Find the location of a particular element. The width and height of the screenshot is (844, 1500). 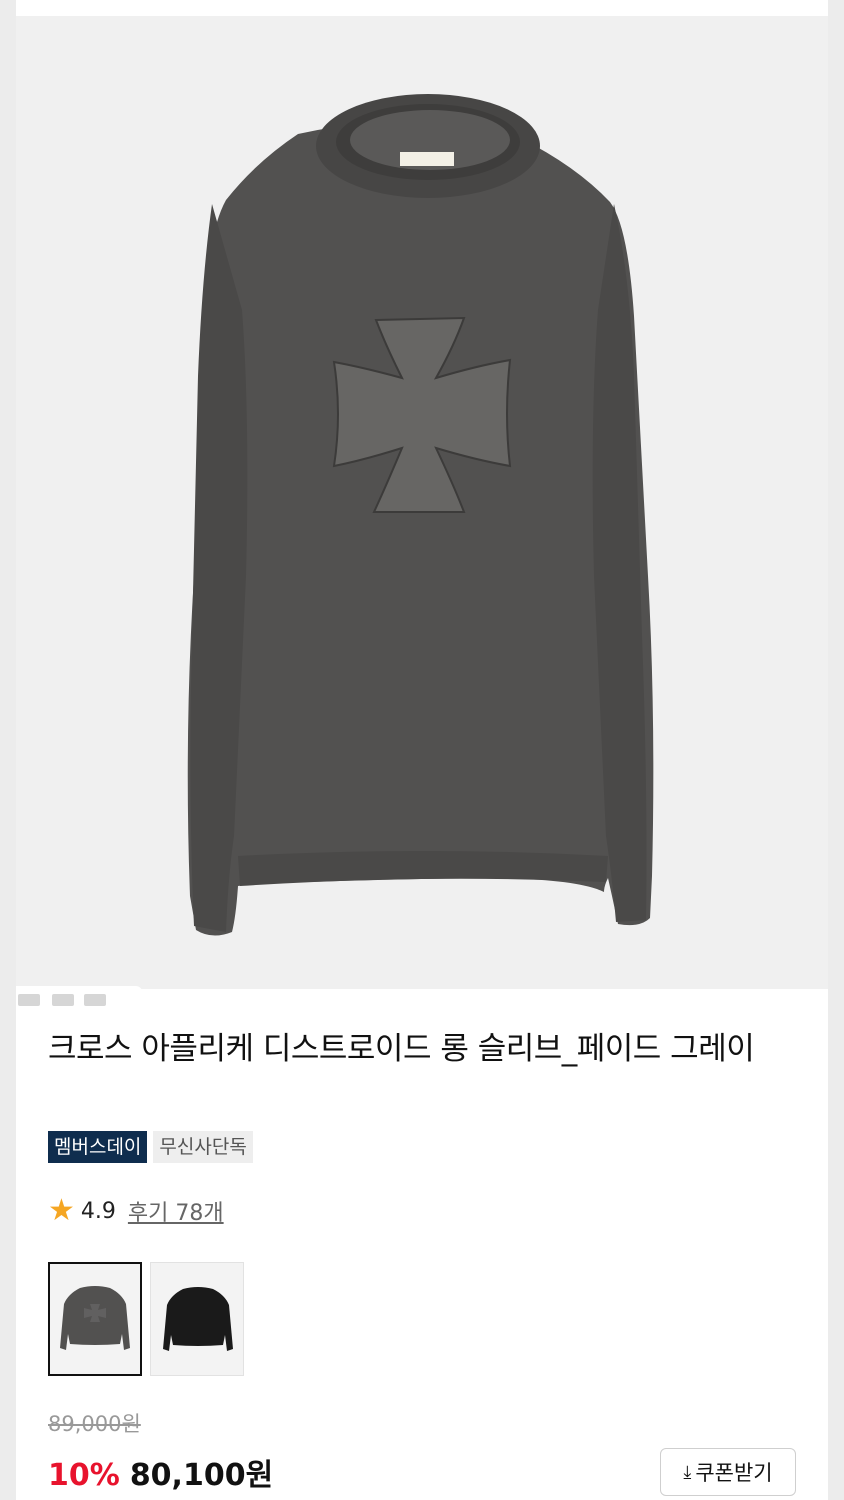

color-variants is located at coordinates (146, 1319).